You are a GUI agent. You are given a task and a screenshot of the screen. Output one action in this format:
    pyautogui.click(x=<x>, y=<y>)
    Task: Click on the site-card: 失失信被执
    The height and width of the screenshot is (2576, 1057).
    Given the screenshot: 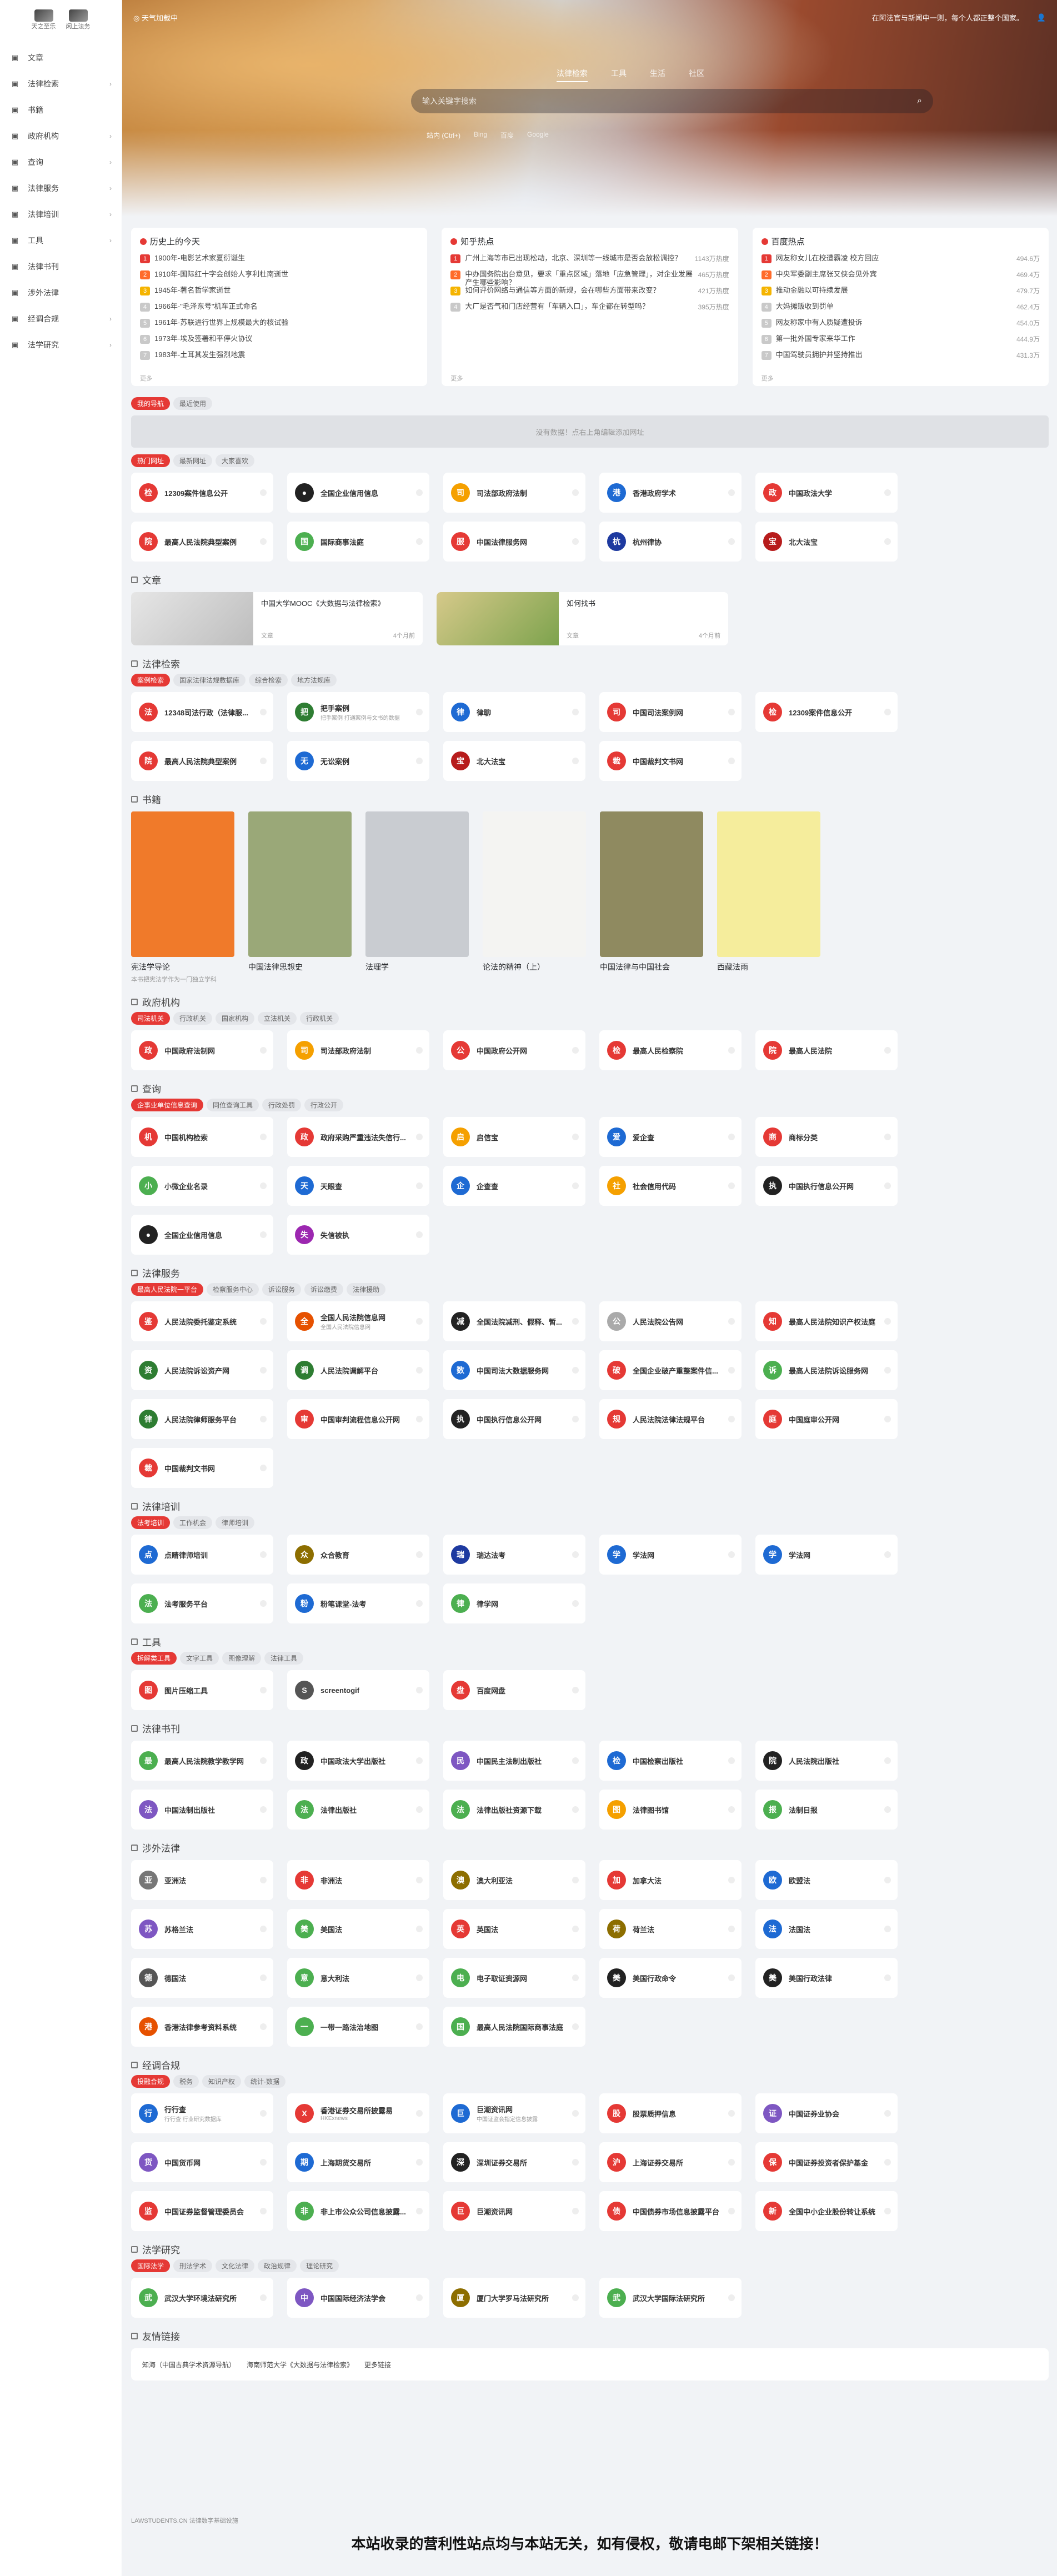 What is the action you would take?
    pyautogui.click(x=358, y=1235)
    